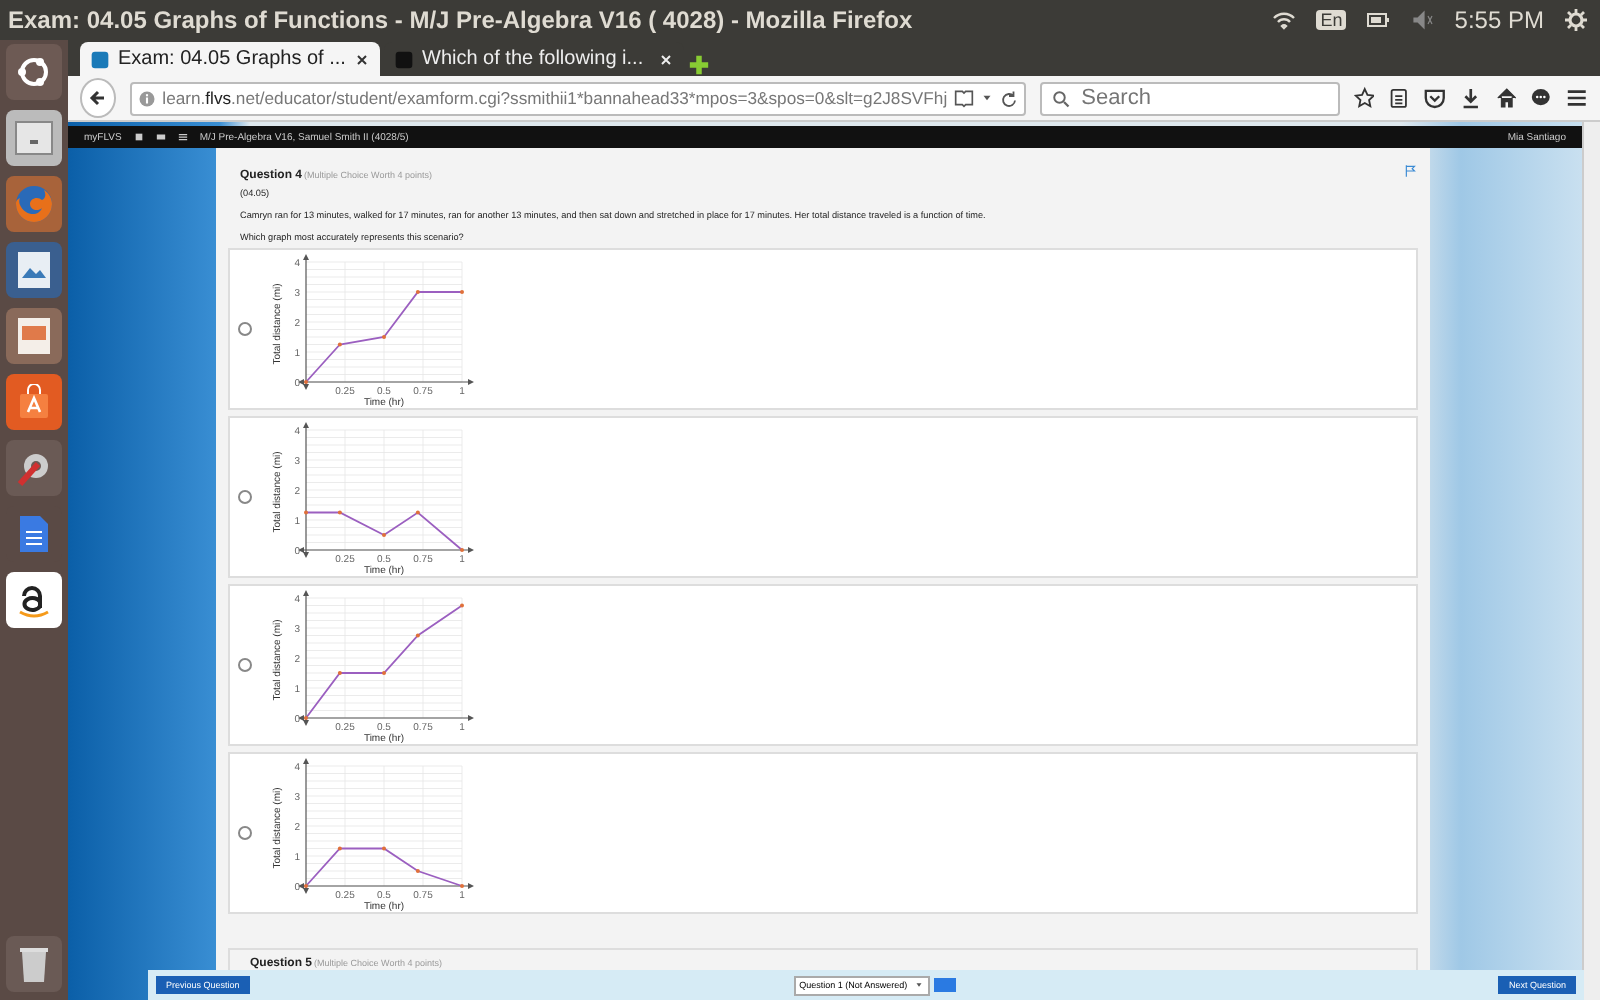 The height and width of the screenshot is (1000, 1600). Describe the element at coordinates (1576, 20) in the screenshot. I see `settings-icon` at that location.